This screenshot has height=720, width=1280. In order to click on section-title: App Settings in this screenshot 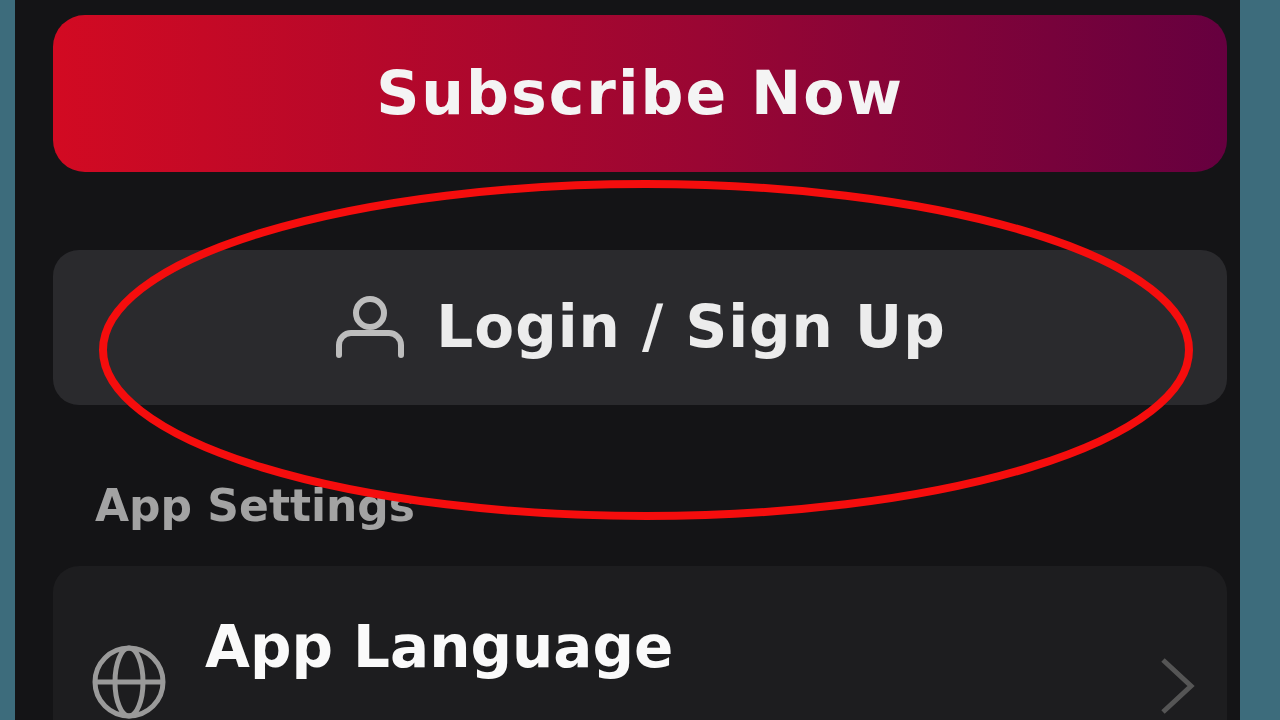, I will do `click(256, 505)`.